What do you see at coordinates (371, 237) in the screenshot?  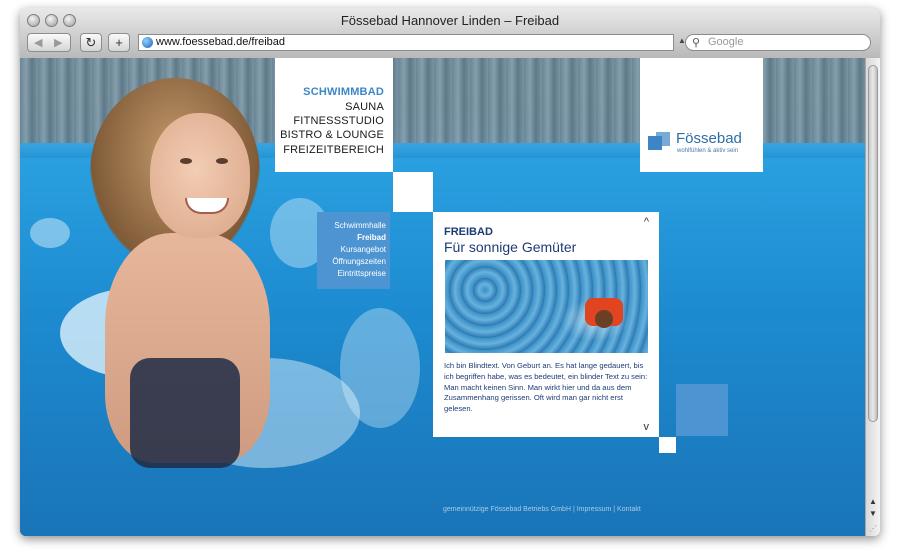 I see `sub-nav-item-freibad: Freibad` at bounding box center [371, 237].